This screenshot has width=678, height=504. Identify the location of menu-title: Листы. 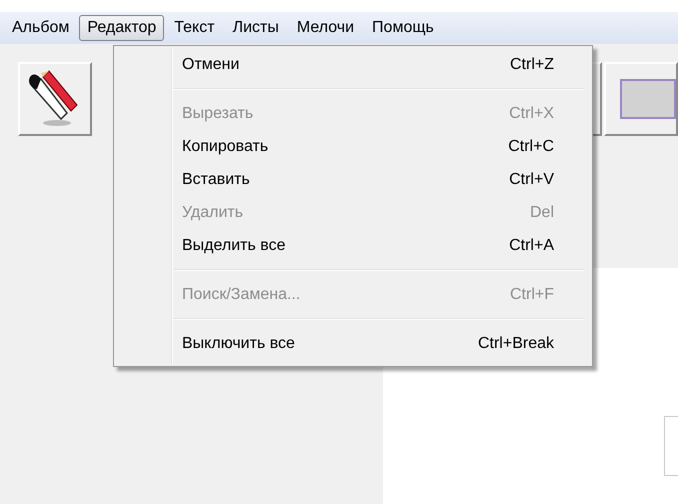
(255, 28).